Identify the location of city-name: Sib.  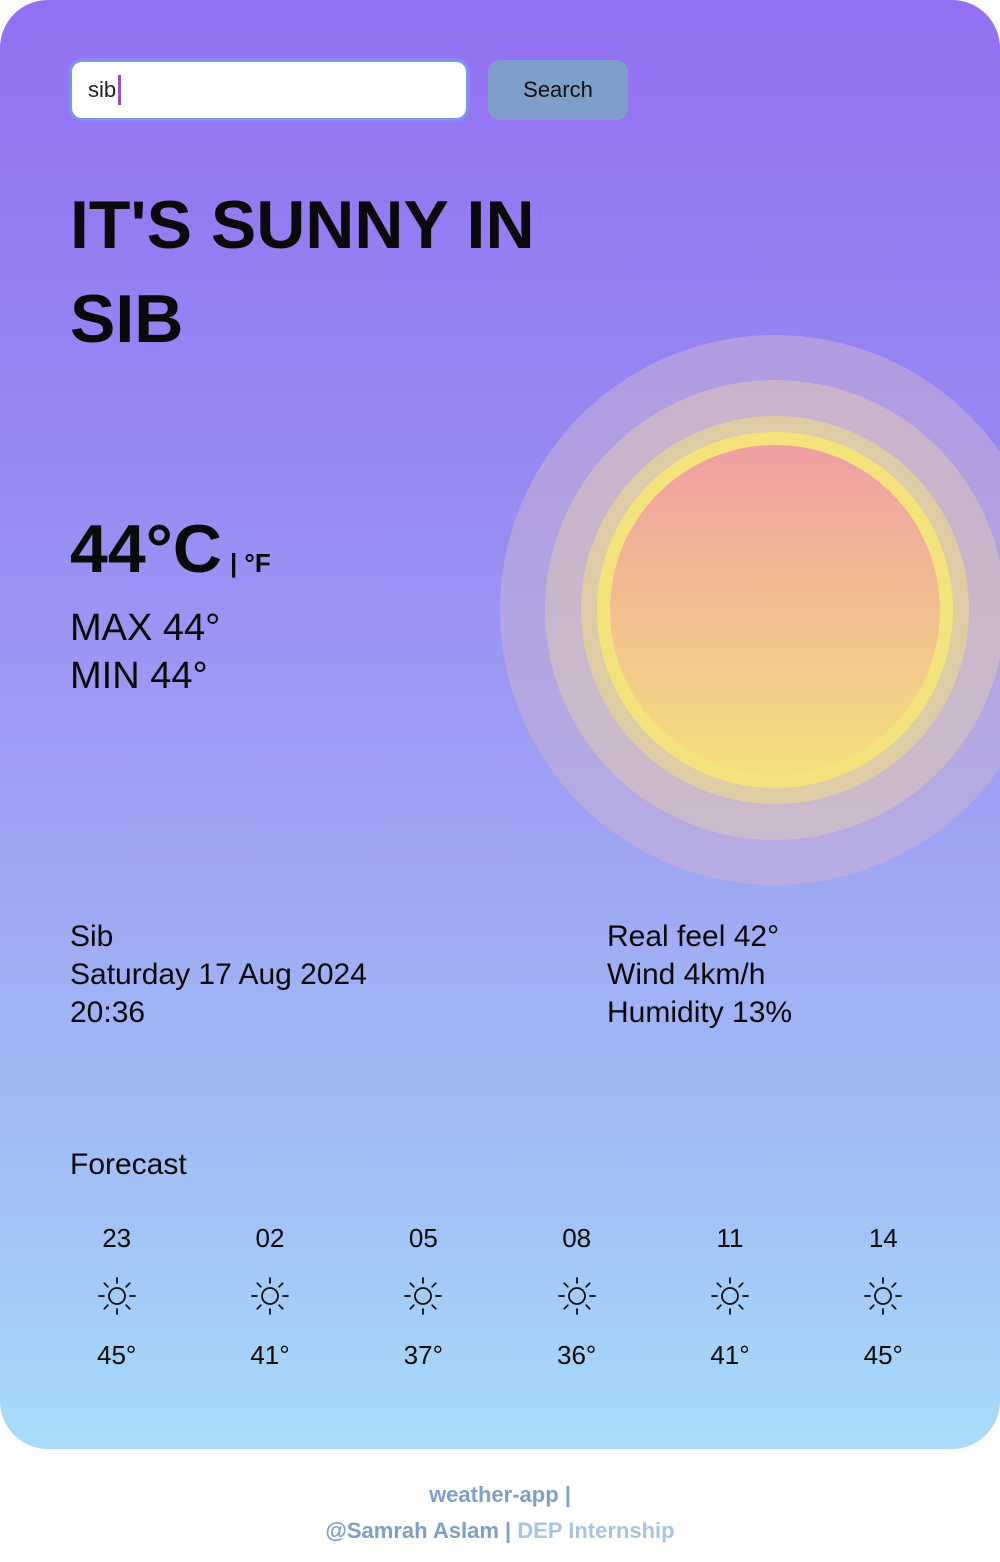
(92, 936).